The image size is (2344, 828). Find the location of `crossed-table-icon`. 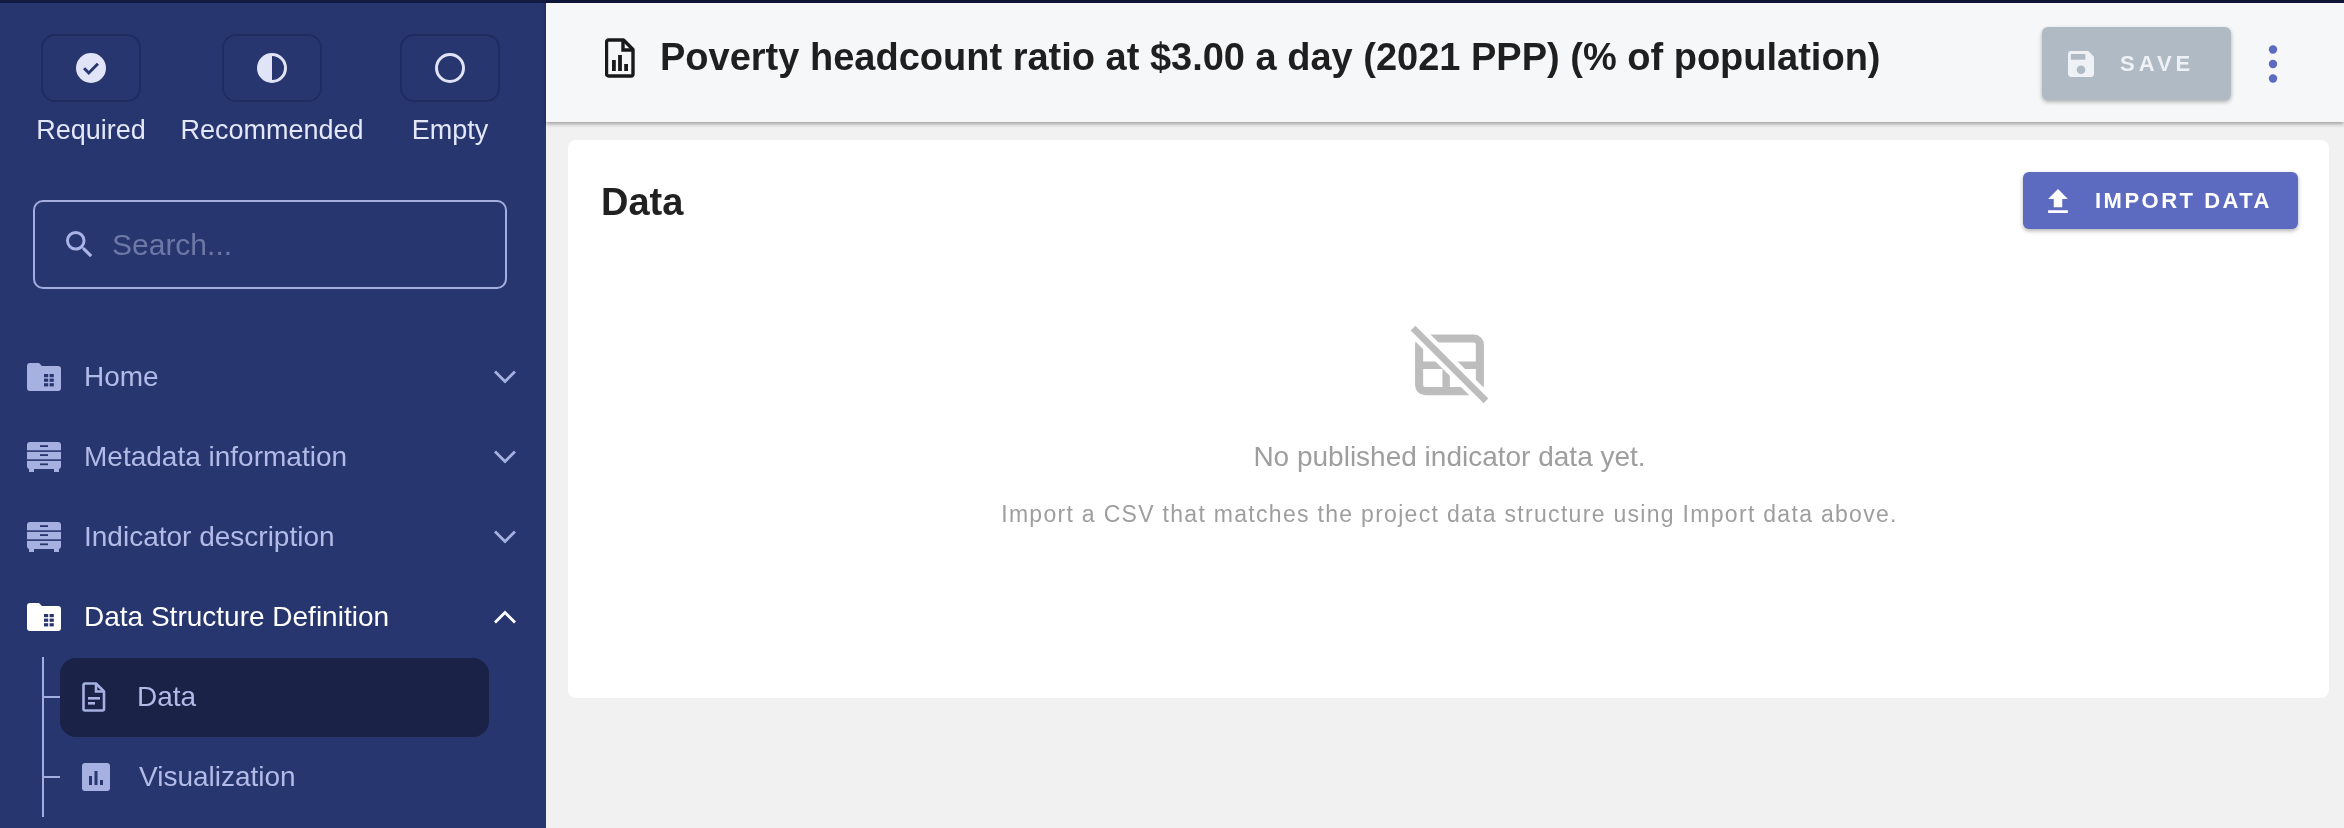

crossed-table-icon is located at coordinates (1449, 364).